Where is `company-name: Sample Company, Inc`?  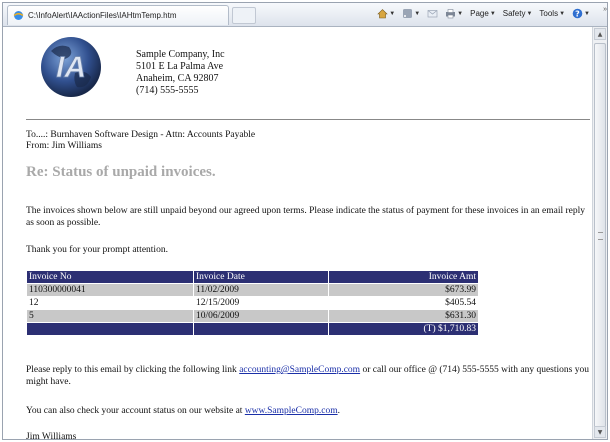
company-name: Sample Company, Inc is located at coordinates (180, 54).